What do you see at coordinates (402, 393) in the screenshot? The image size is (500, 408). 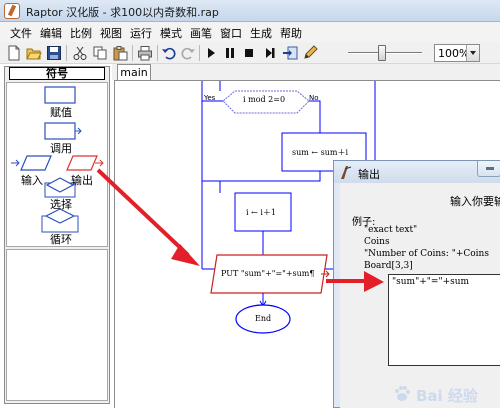 I see `baidu-paw-icon` at bounding box center [402, 393].